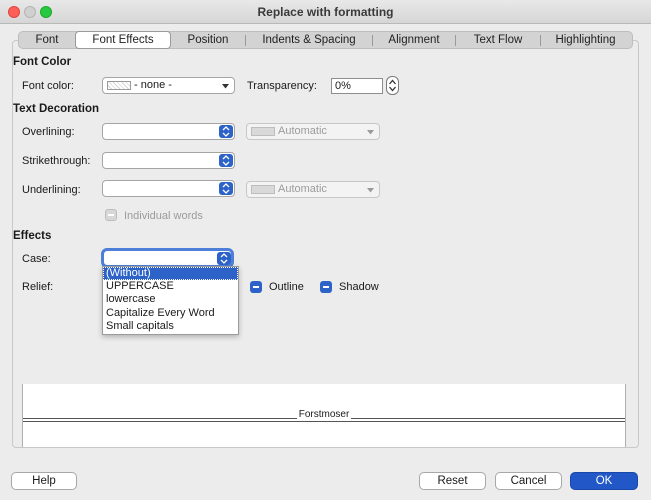 This screenshot has width=651, height=500. Describe the element at coordinates (604, 481) in the screenshot. I see `ok-button: OK` at that location.